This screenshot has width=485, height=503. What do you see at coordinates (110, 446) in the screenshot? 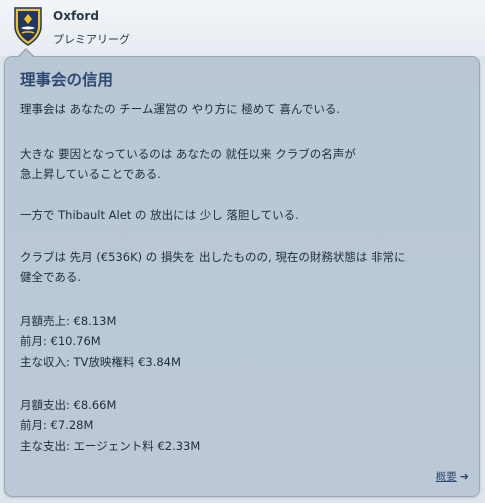
I see `main-expense: 主な支出: エージェント料 €2.33M` at bounding box center [110, 446].